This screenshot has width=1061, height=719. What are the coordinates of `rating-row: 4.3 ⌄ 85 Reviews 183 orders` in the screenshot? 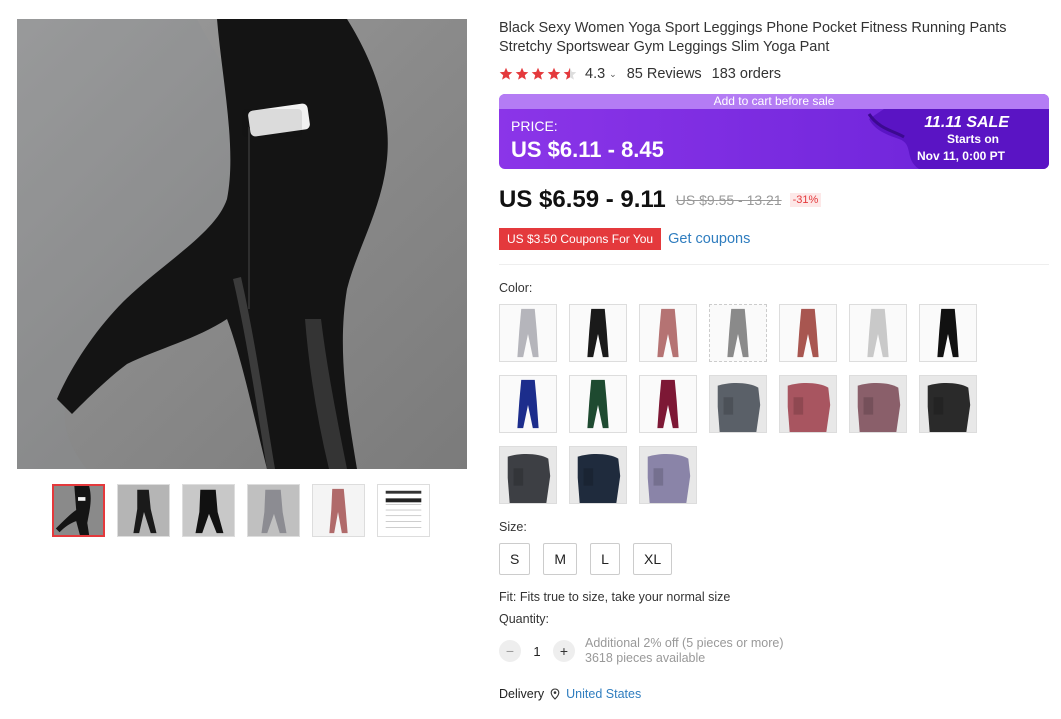 It's located at (775, 74).